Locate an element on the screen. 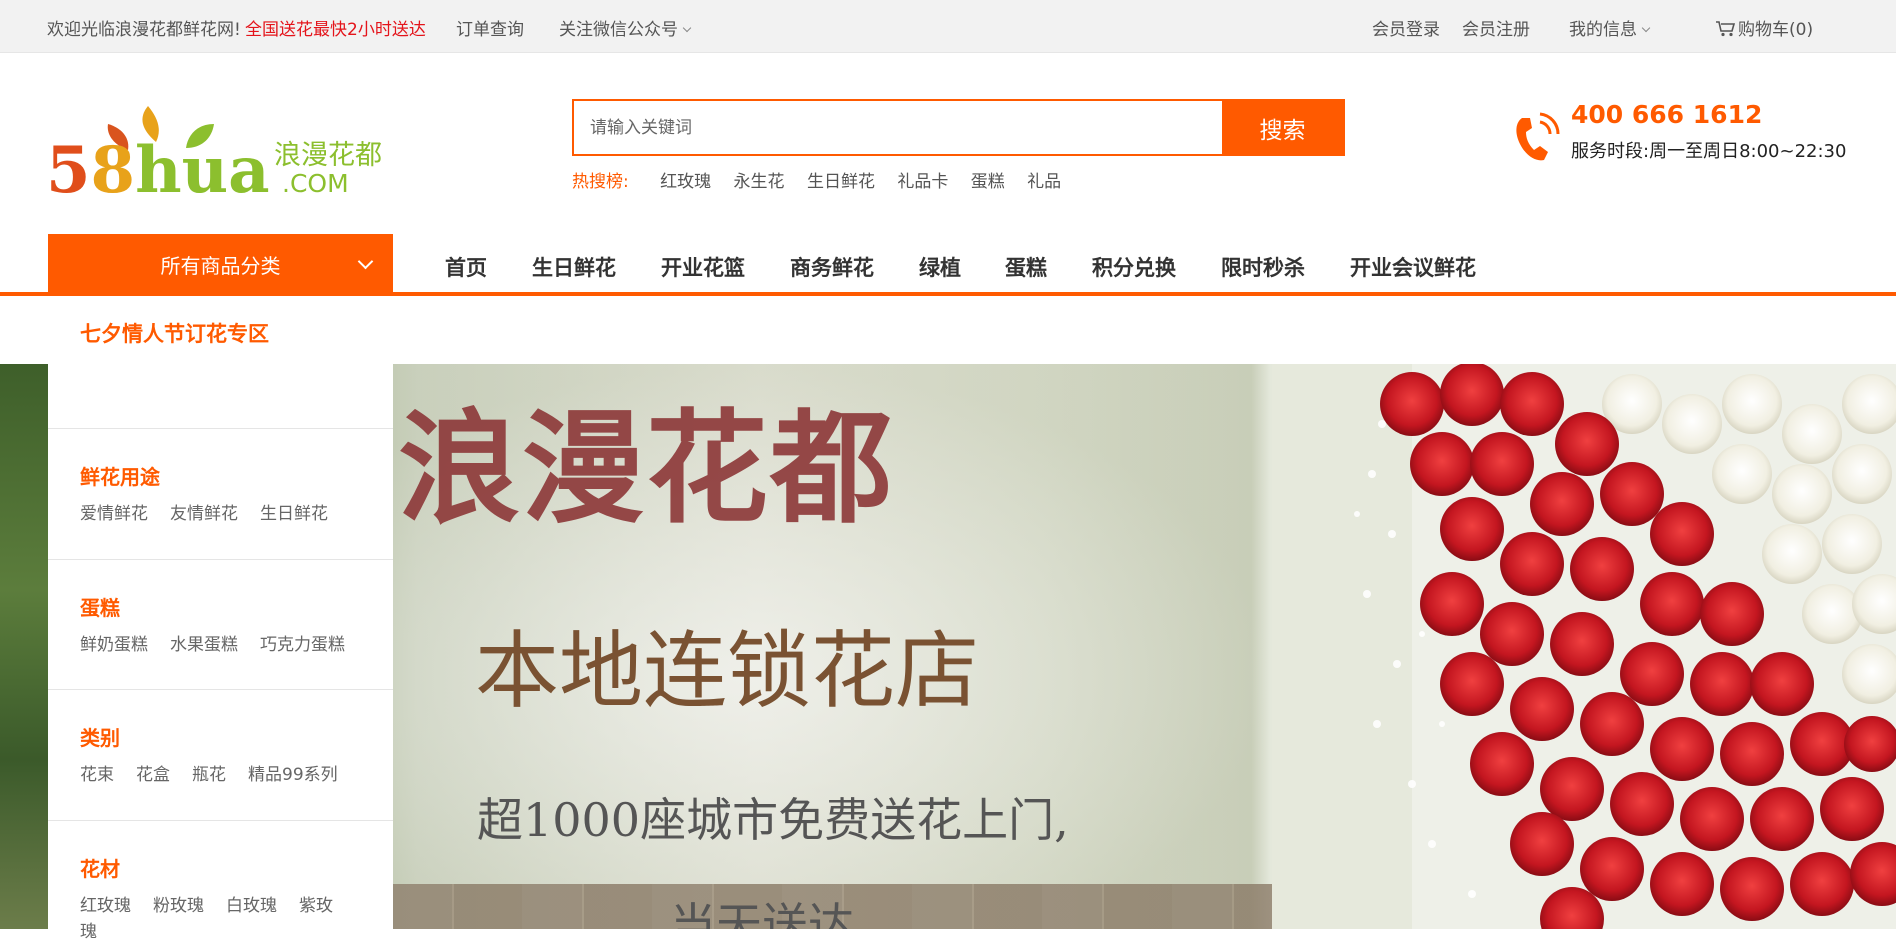 Image resolution: width=1896 pixels, height=945 pixels. category-link: 红玫瑰 is located at coordinates (105, 906).